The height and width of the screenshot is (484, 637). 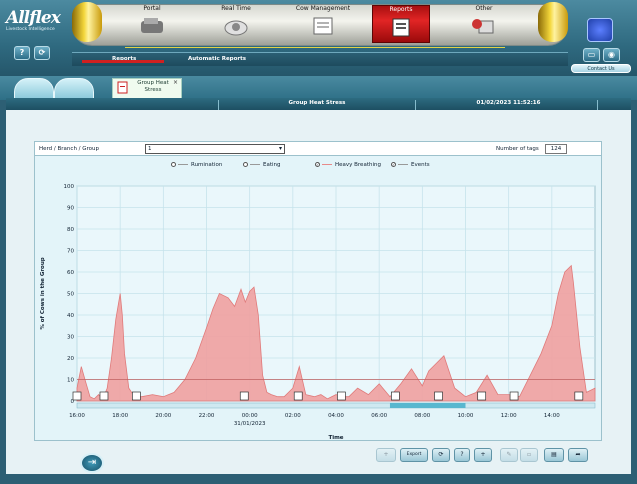 What do you see at coordinates (441, 455) in the screenshot?
I see `refresh-button: ⟳` at bounding box center [441, 455].